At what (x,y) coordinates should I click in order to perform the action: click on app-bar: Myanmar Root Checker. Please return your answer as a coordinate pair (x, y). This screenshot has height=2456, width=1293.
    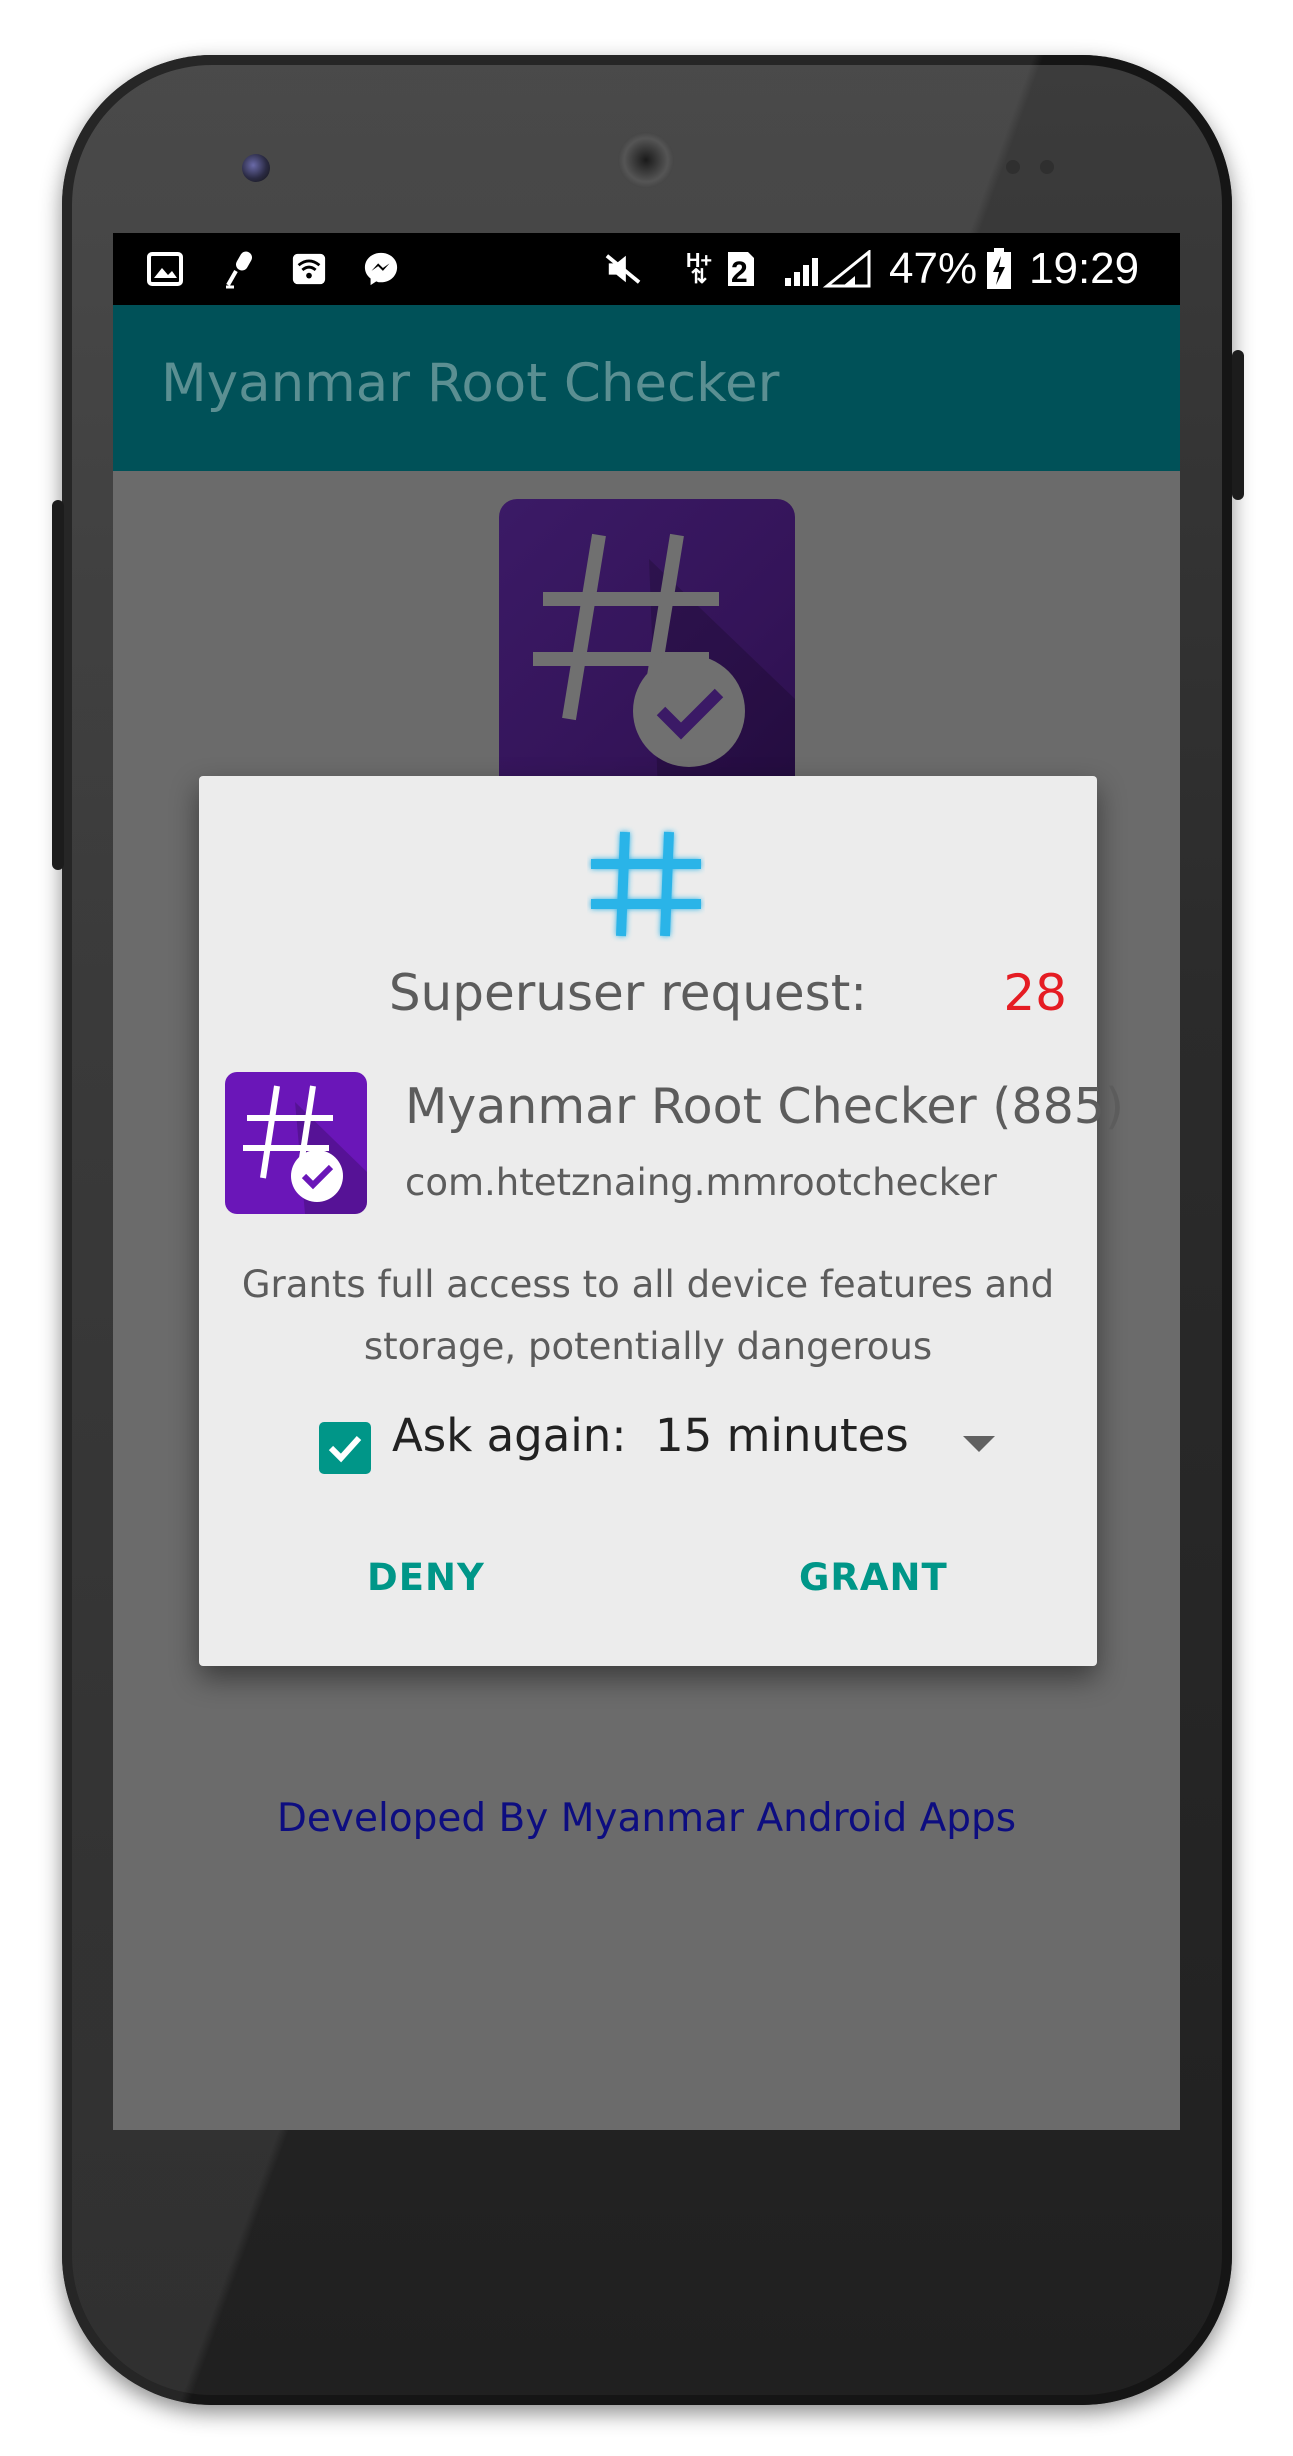
    Looking at the image, I should click on (646, 388).